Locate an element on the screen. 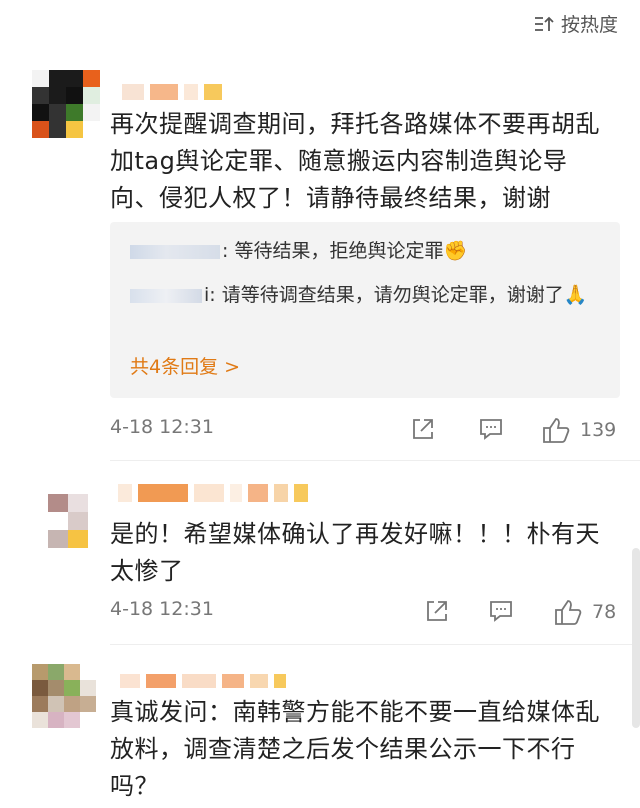 This screenshot has width=640, height=808. scrollbar is located at coordinates (636, 638).